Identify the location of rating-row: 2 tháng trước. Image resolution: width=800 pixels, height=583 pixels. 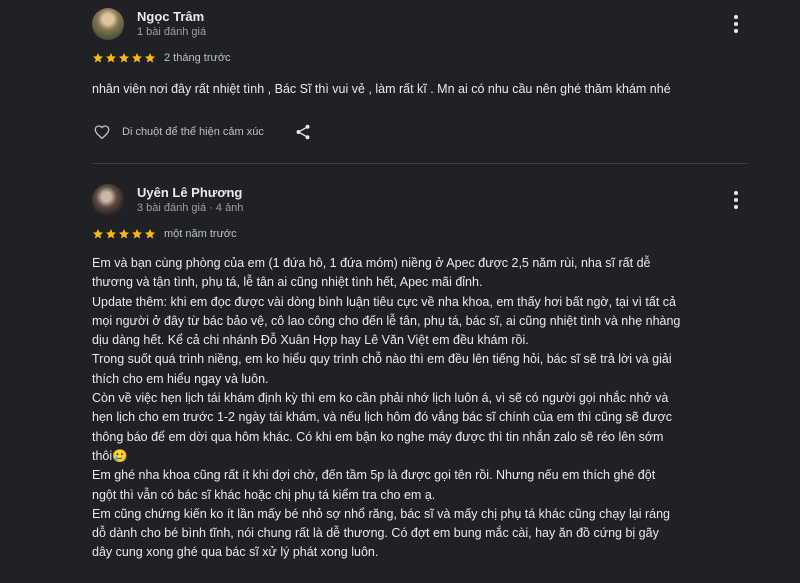
(422, 58).